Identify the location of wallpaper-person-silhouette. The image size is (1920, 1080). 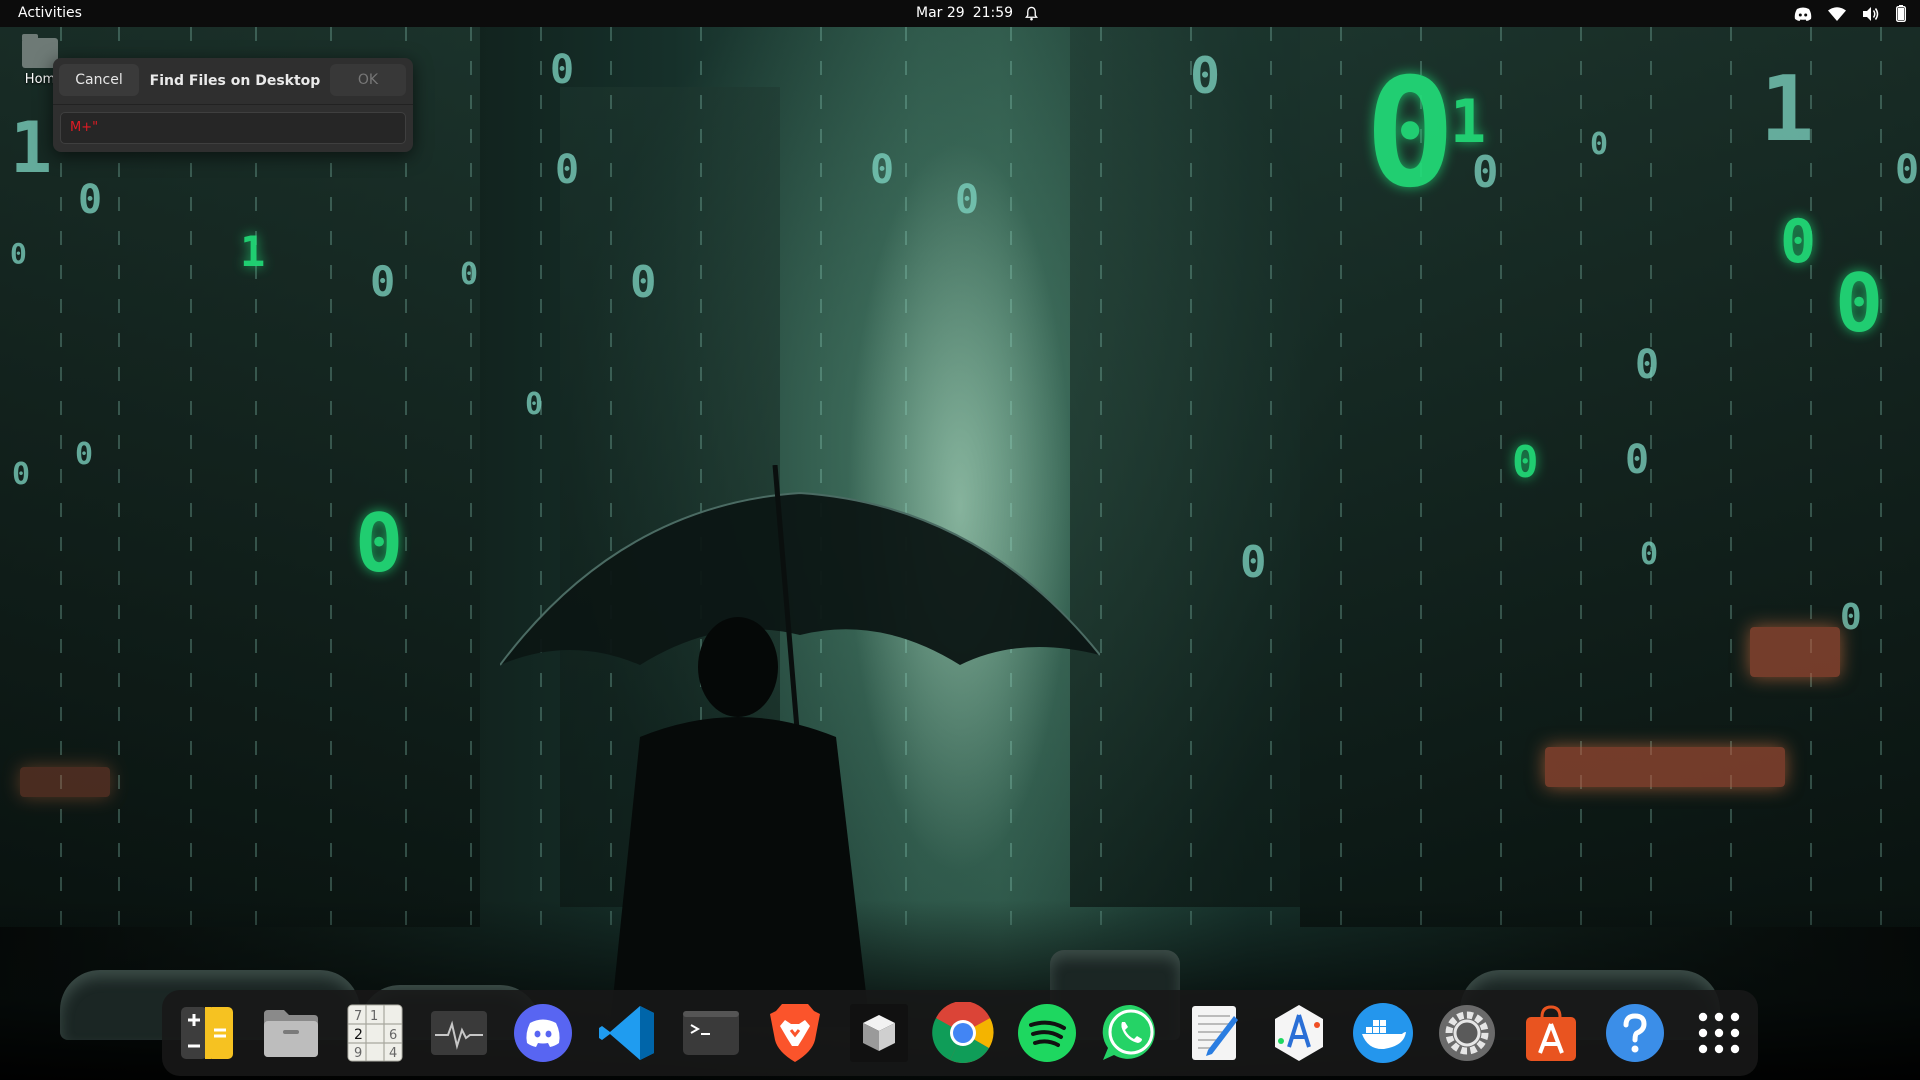
(740, 822).